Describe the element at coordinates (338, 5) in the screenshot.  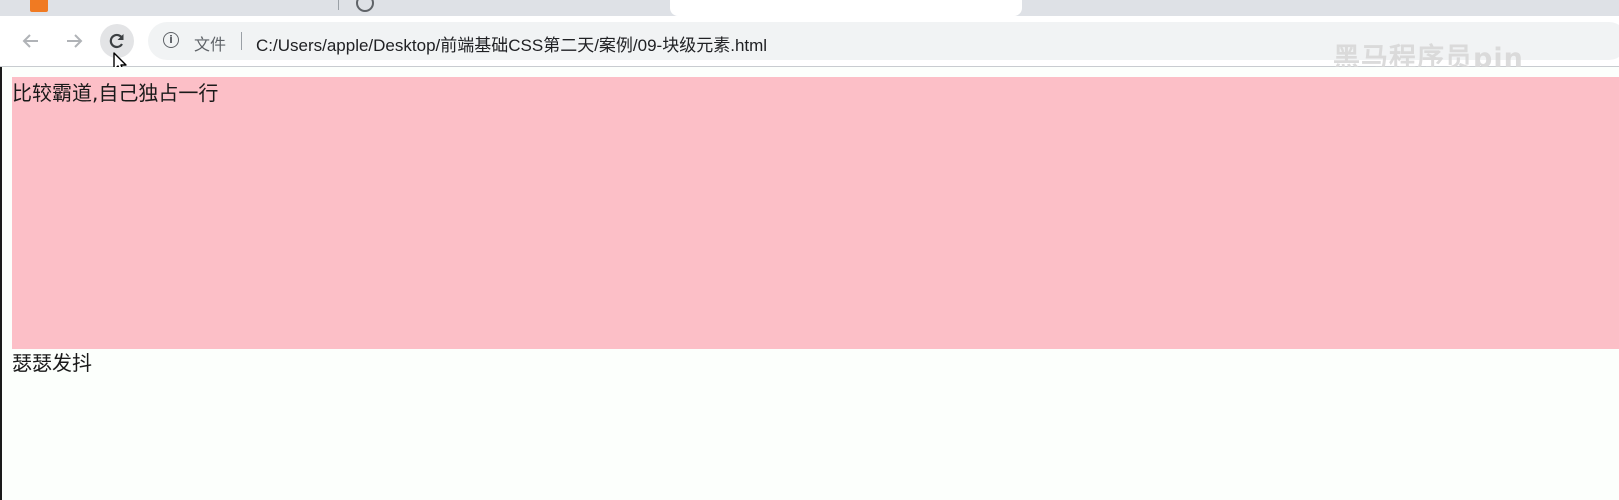
I see `tab-separator` at that location.